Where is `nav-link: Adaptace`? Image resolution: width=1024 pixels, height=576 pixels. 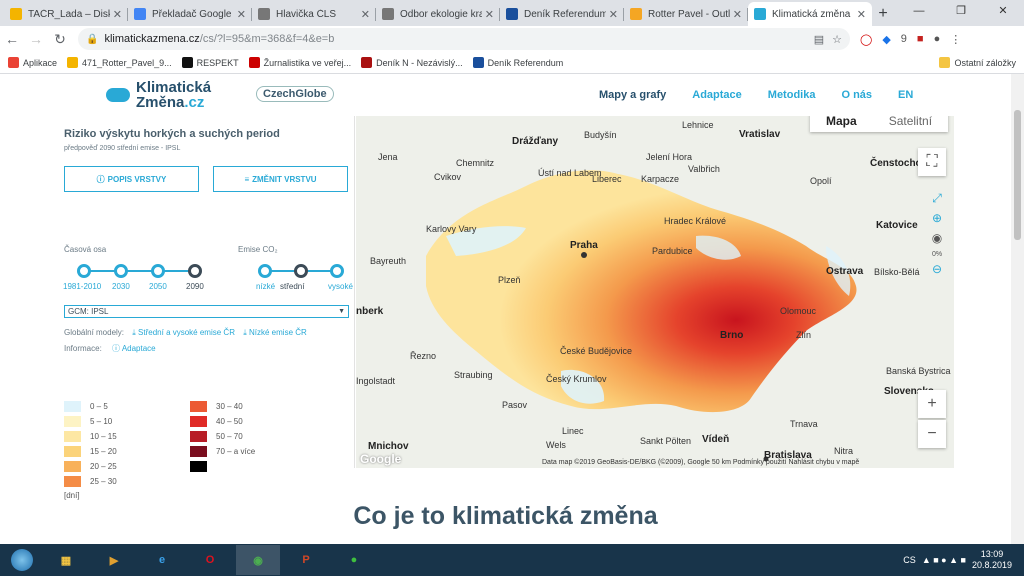 nav-link: Adaptace is located at coordinates (717, 95).